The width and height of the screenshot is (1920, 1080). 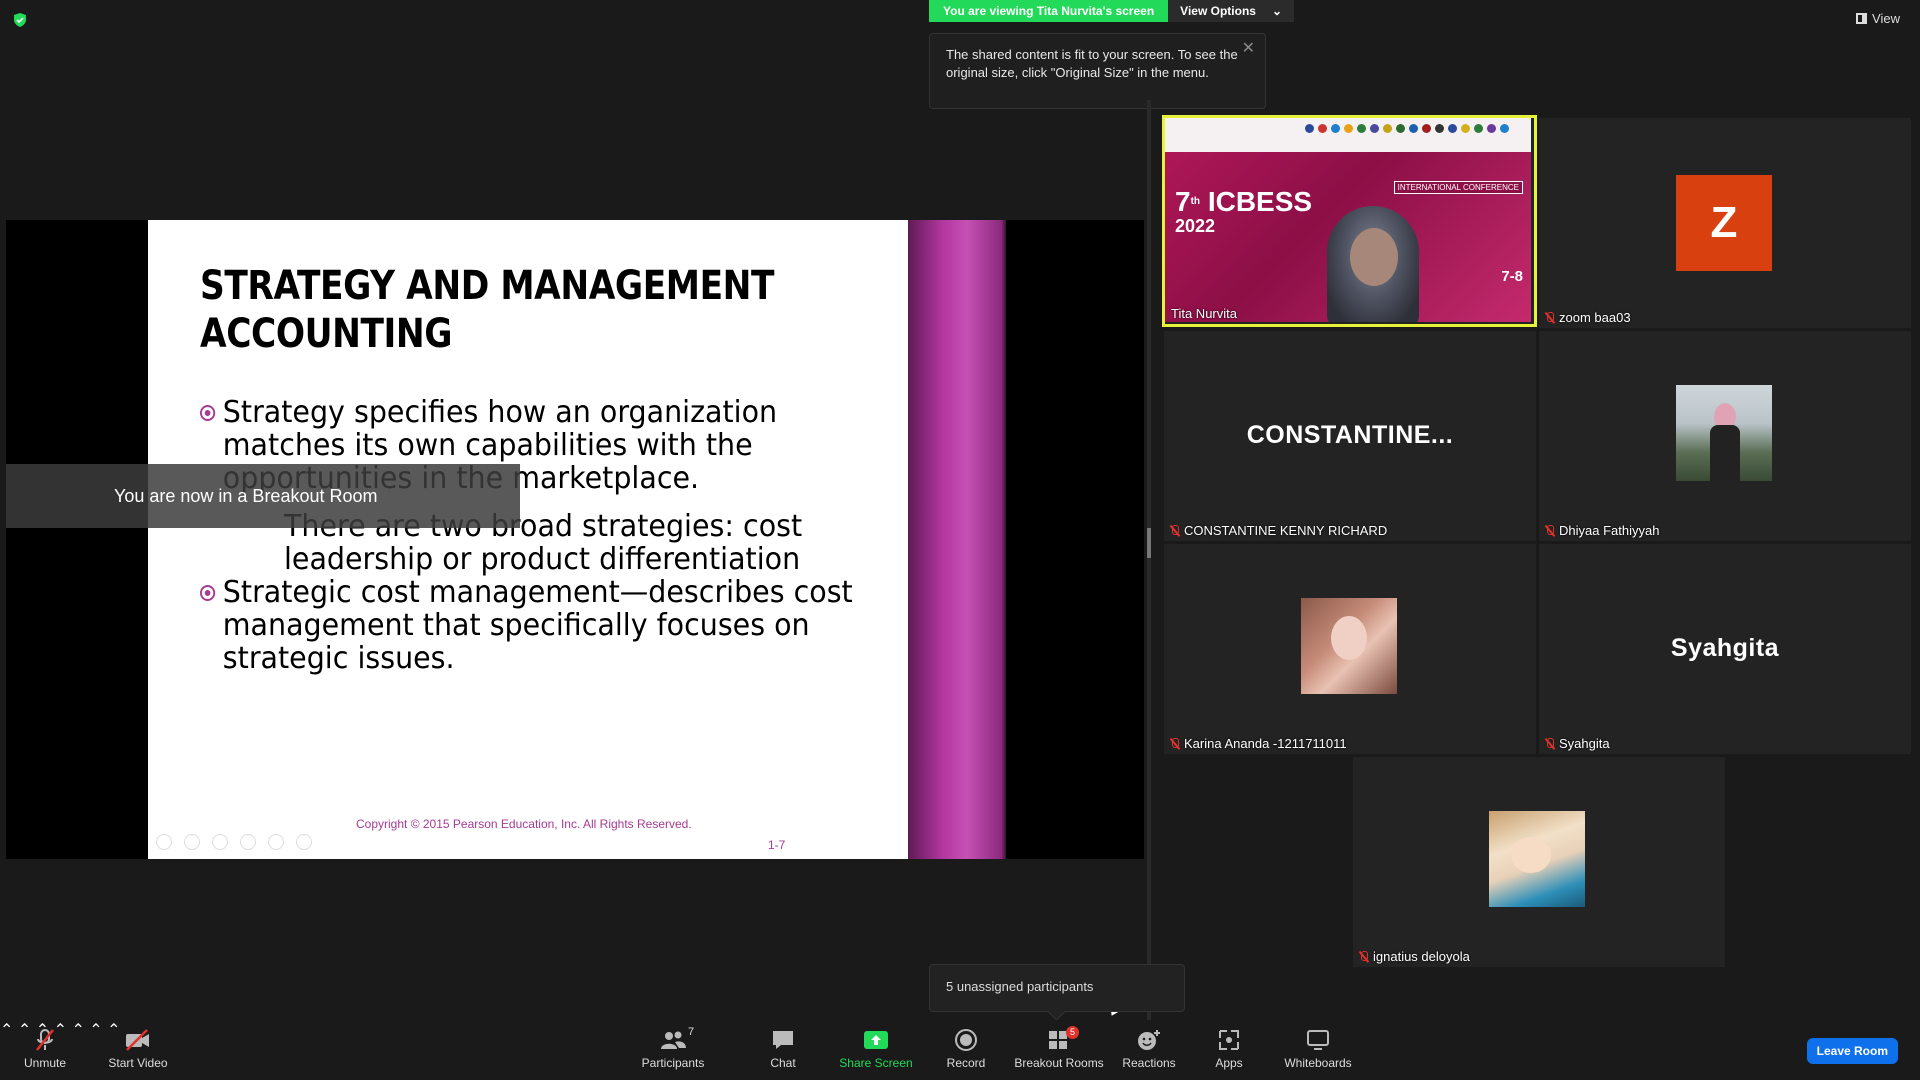 I want to click on participant-name-text: Tita Nurvita, so click(x=1204, y=313).